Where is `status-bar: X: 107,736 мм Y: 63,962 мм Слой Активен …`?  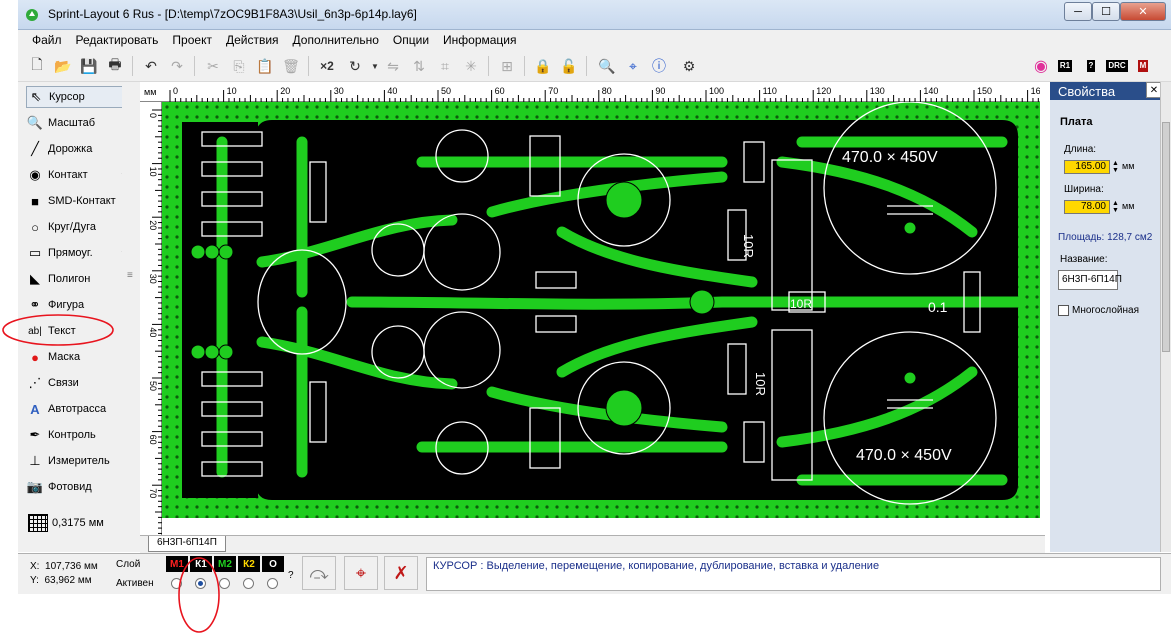
status-bar: X: 107,736 мм Y: 63,962 мм Слой Активен … is located at coordinates (594, 573).